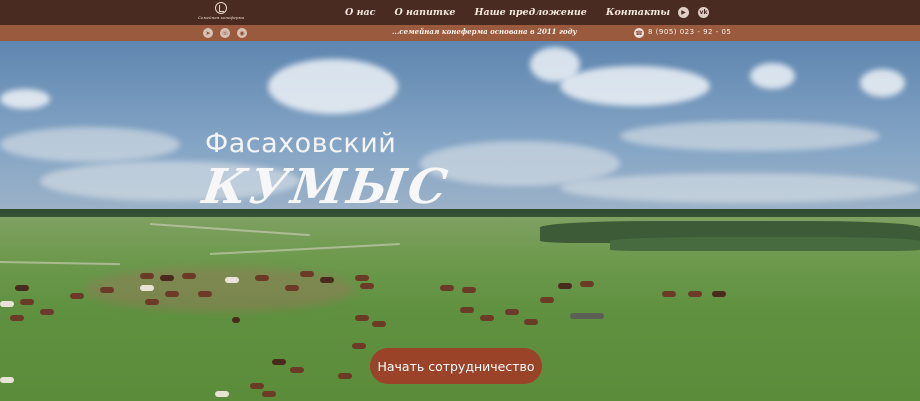 The image size is (920, 401). I want to click on start-cooperation-button: Начать сотрудничество, so click(456, 366).